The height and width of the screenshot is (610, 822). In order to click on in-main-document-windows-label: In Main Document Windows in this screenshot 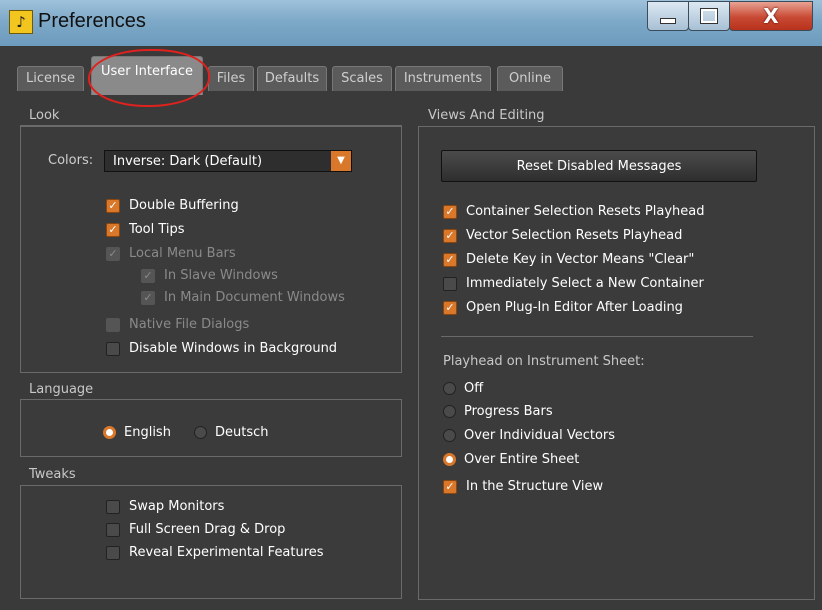, I will do `click(254, 297)`.